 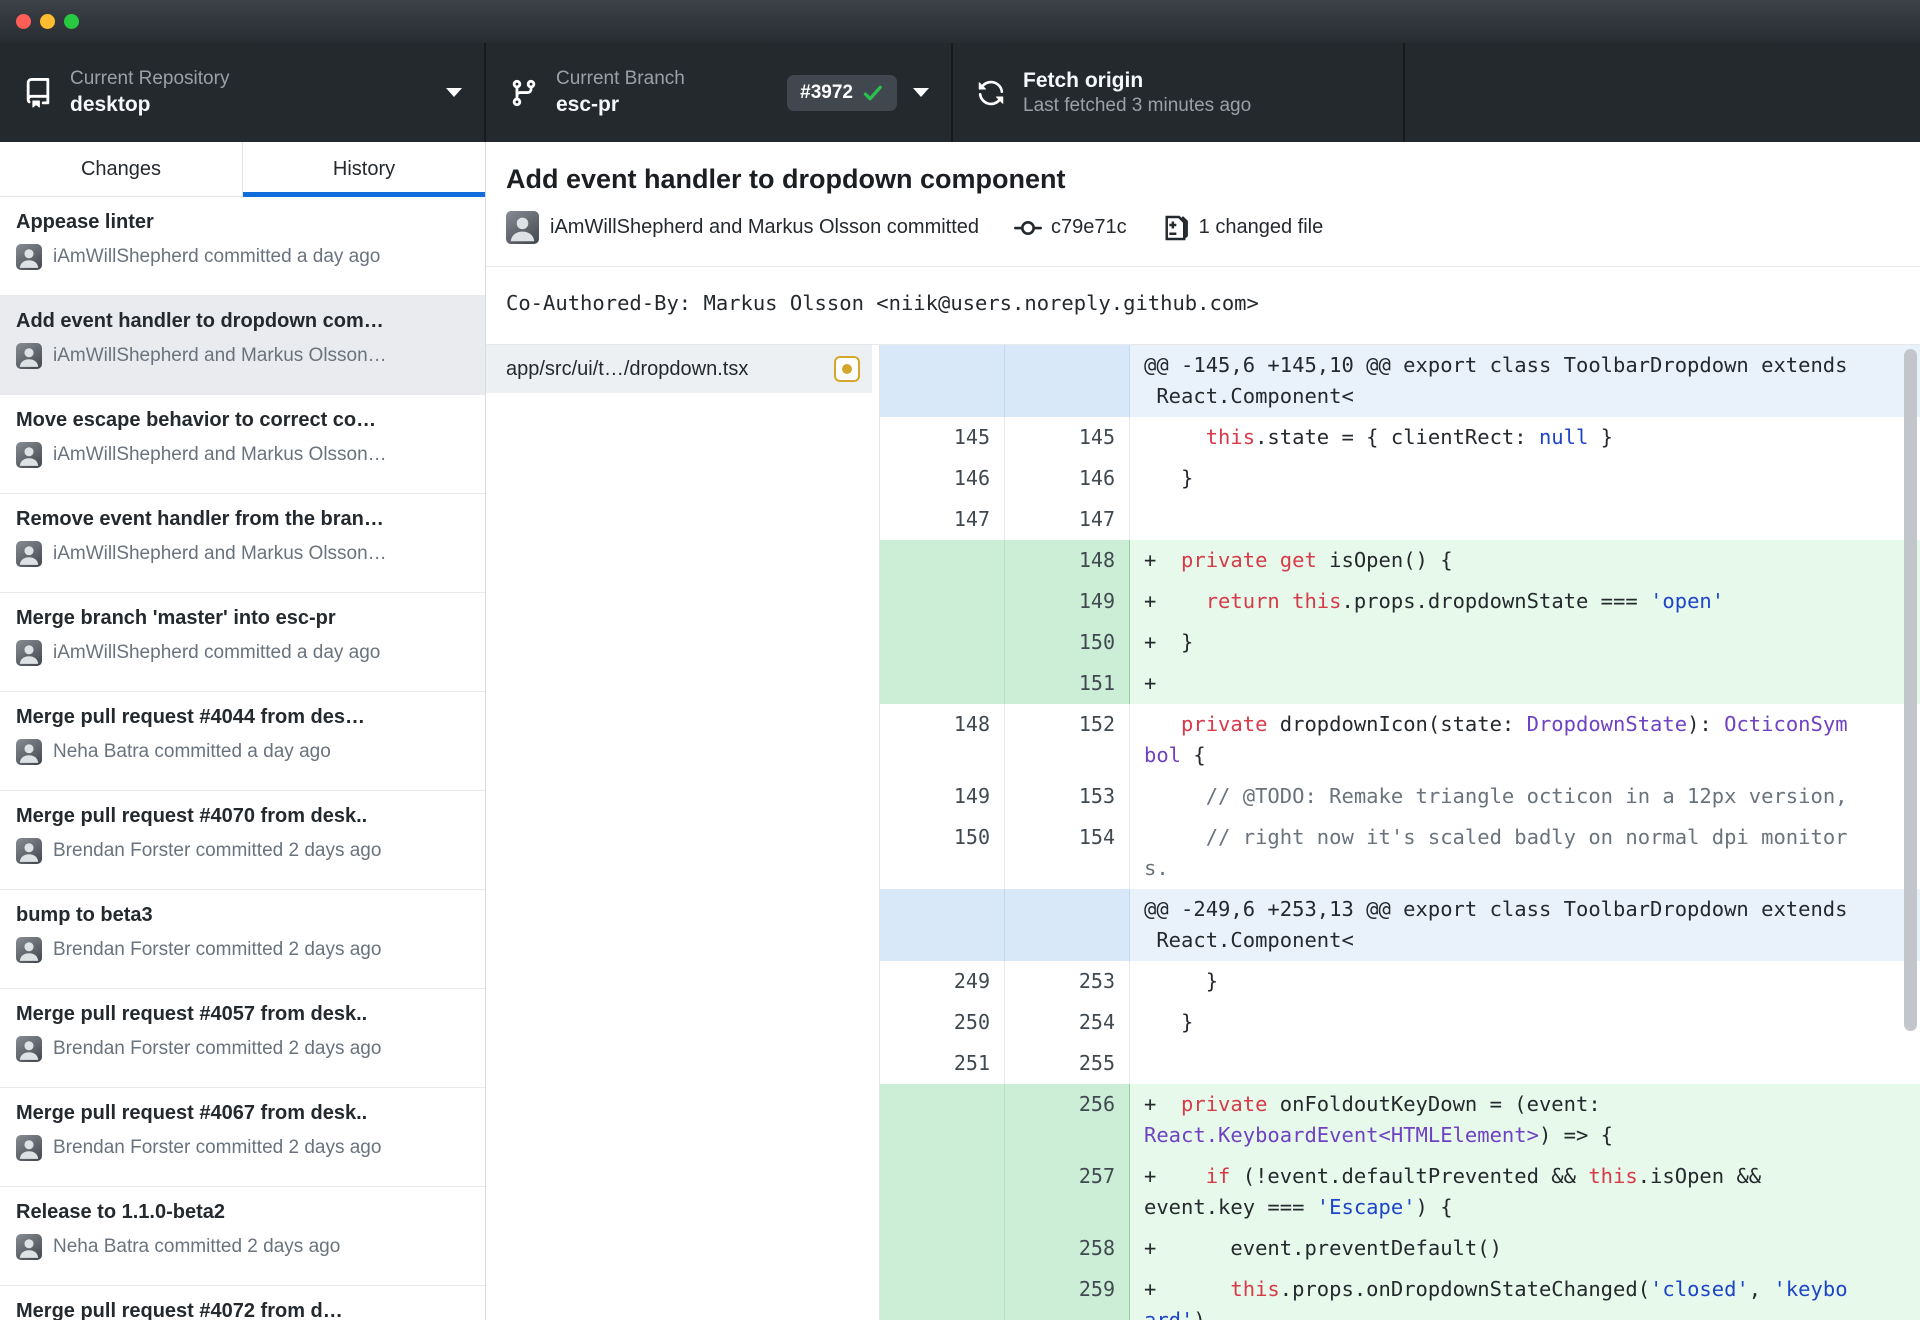 I want to click on diff-line-row: 148 + private get isOpen() {, so click(x=1400, y=560).